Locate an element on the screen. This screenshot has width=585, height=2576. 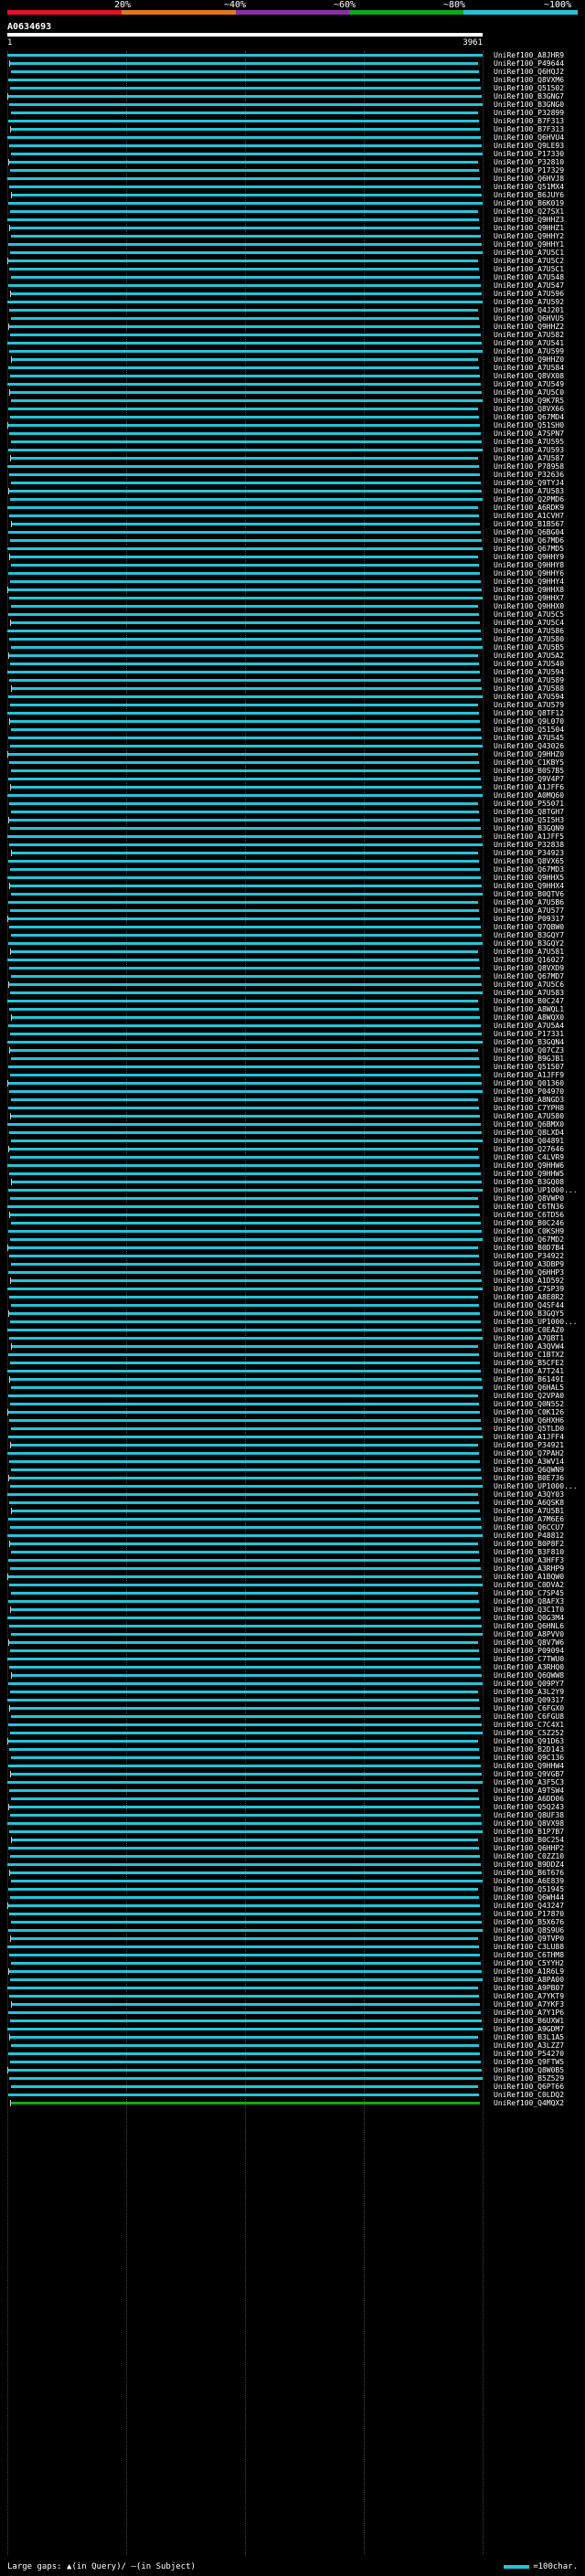
hit-row: UniRef100_Q9LE93 is located at coordinates (293, 146).